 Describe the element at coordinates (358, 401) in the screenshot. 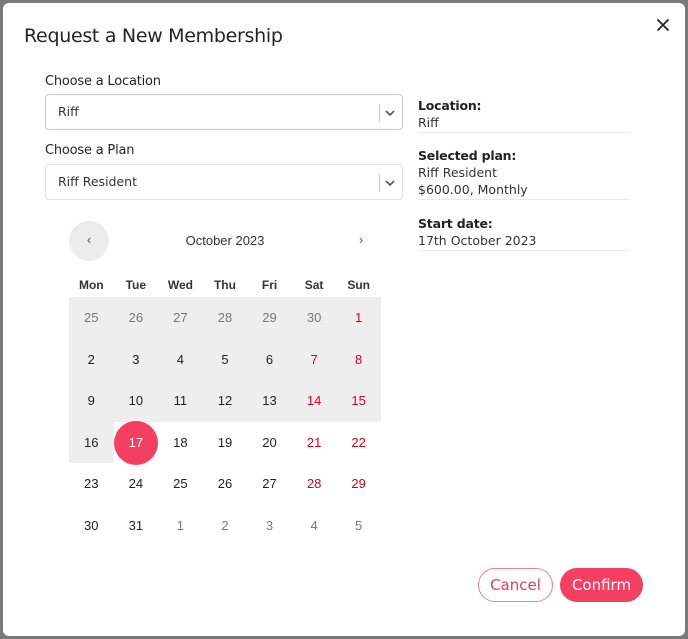

I see `calendar-day: 15` at that location.